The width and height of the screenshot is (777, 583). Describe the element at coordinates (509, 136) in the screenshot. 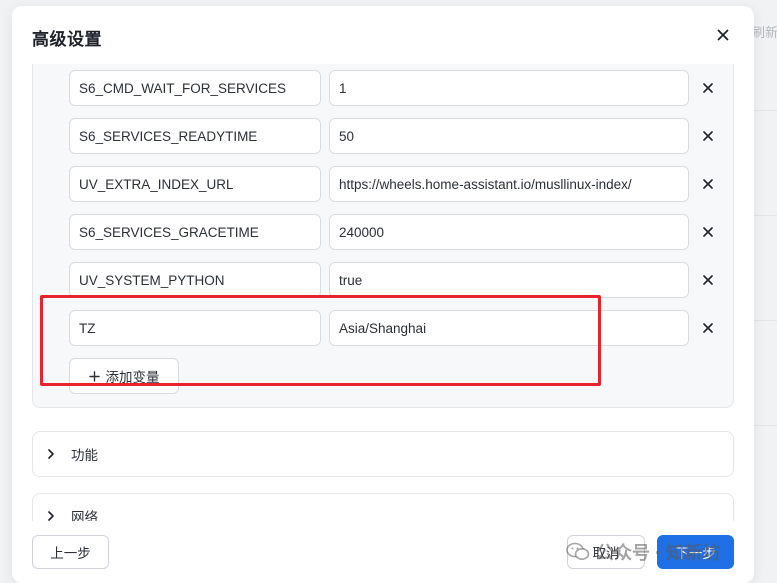

I see `env-value-input: 50` at that location.